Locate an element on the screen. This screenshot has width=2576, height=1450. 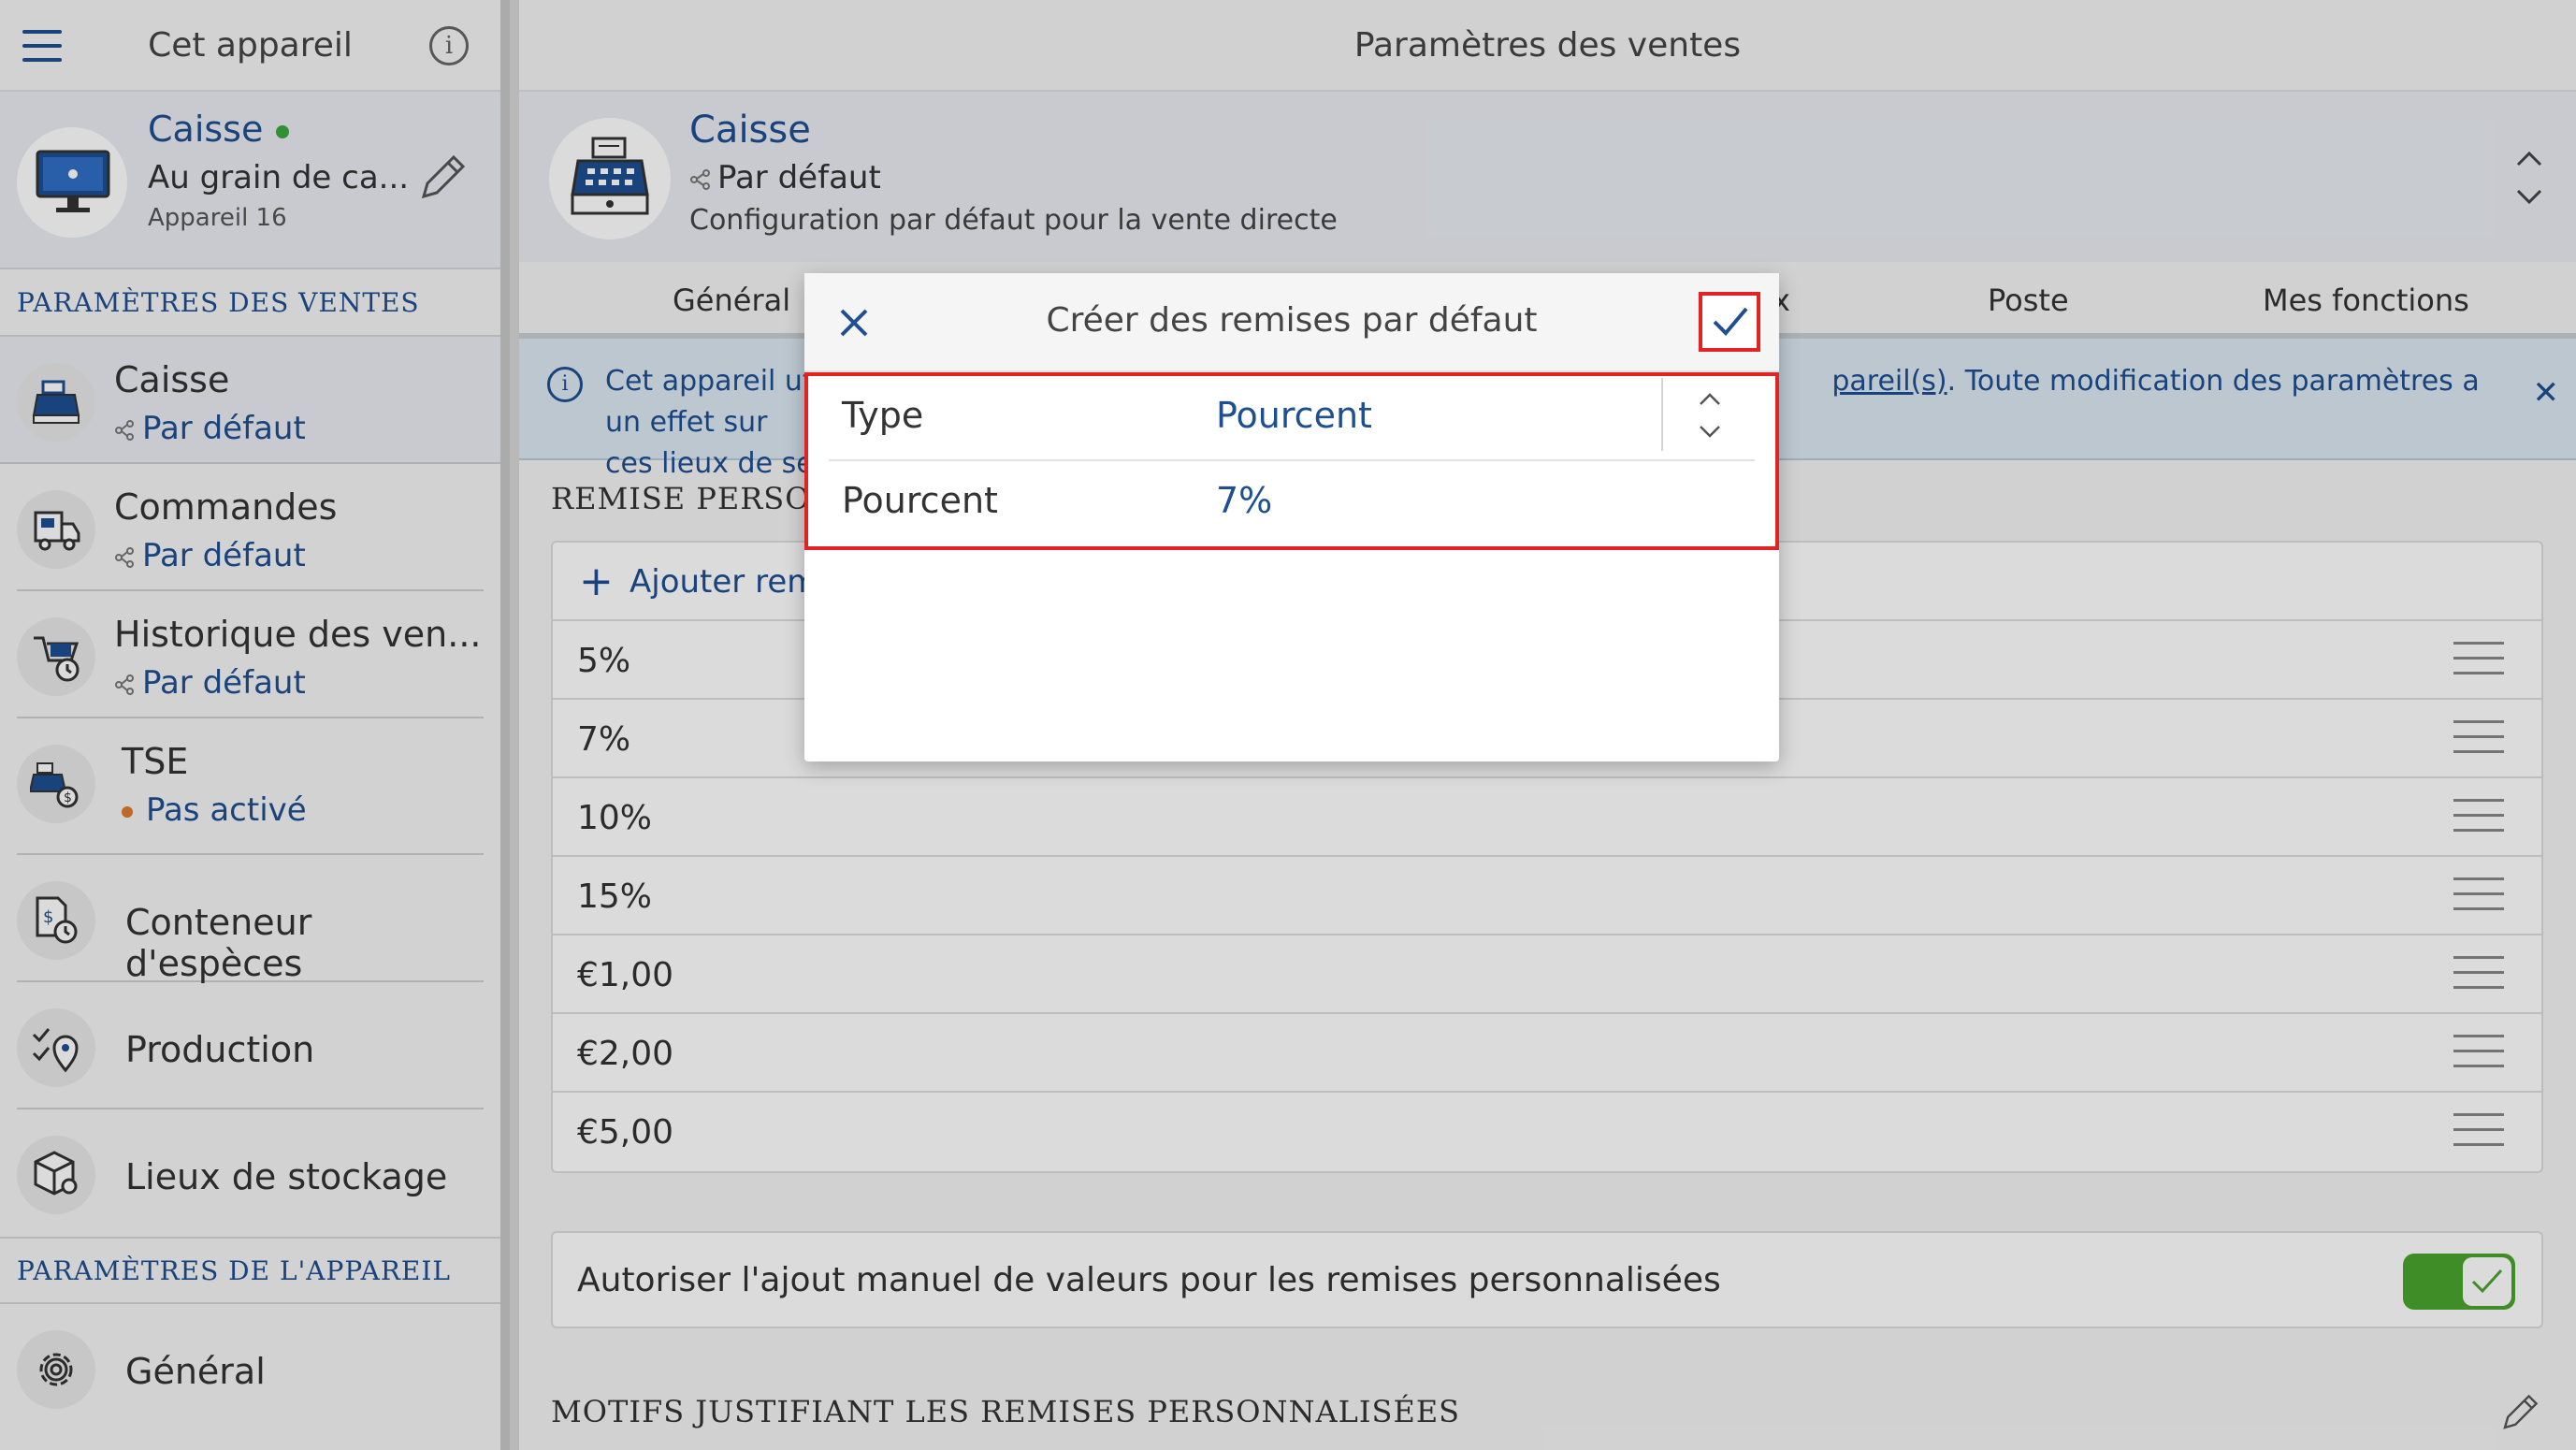
dialog-title: Créer des remises par défaut is located at coordinates (1292, 320).